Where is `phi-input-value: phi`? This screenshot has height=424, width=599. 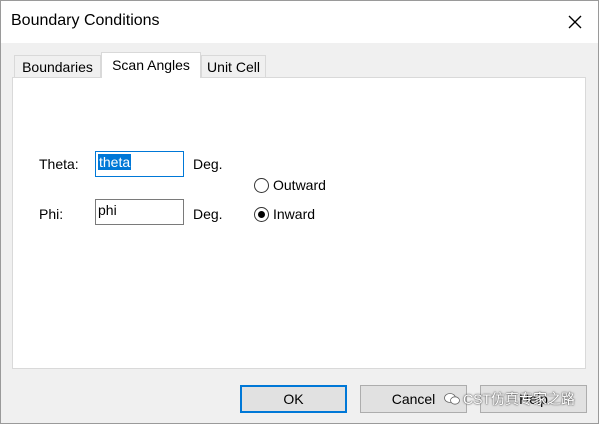 phi-input-value: phi is located at coordinates (107, 210).